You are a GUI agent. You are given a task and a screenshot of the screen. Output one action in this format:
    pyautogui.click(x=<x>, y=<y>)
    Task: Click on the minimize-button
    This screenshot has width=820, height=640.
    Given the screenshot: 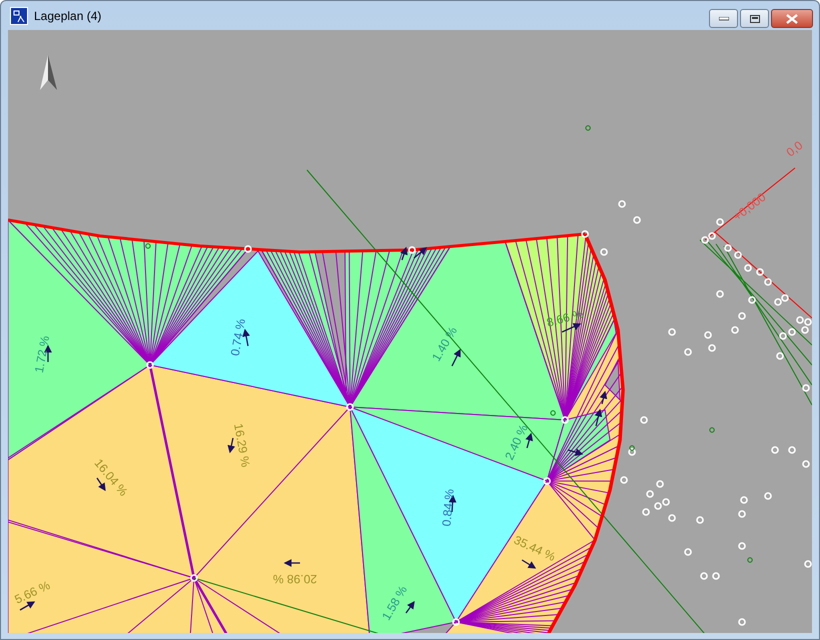 What is the action you would take?
    pyautogui.click(x=723, y=18)
    